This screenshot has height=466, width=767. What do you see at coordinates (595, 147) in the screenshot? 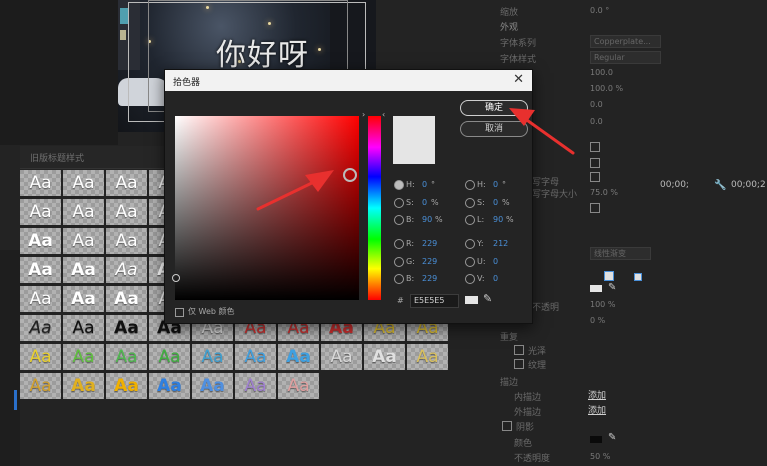
I see `checkbox-a` at bounding box center [595, 147].